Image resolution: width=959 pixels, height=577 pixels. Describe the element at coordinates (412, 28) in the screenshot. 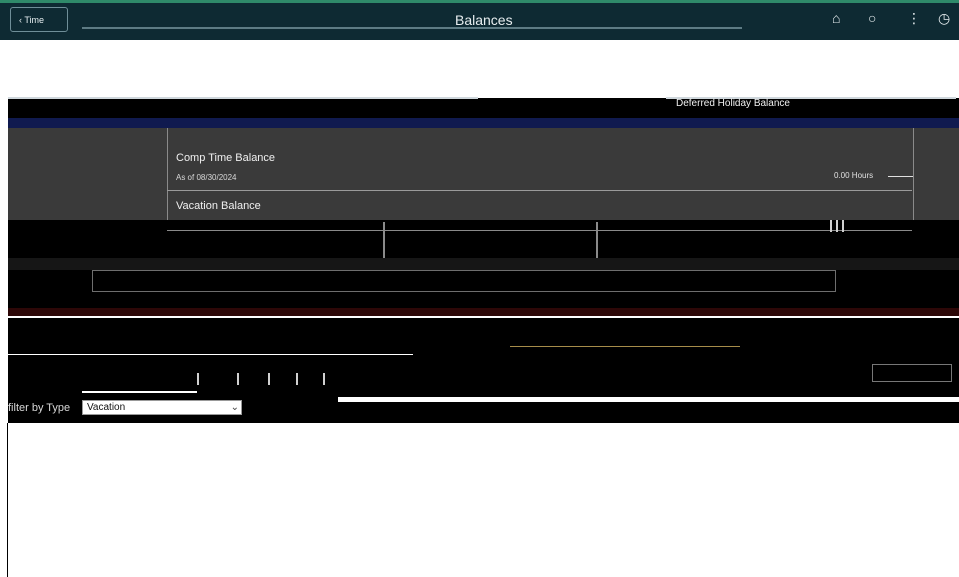

I see `header-divider` at that location.